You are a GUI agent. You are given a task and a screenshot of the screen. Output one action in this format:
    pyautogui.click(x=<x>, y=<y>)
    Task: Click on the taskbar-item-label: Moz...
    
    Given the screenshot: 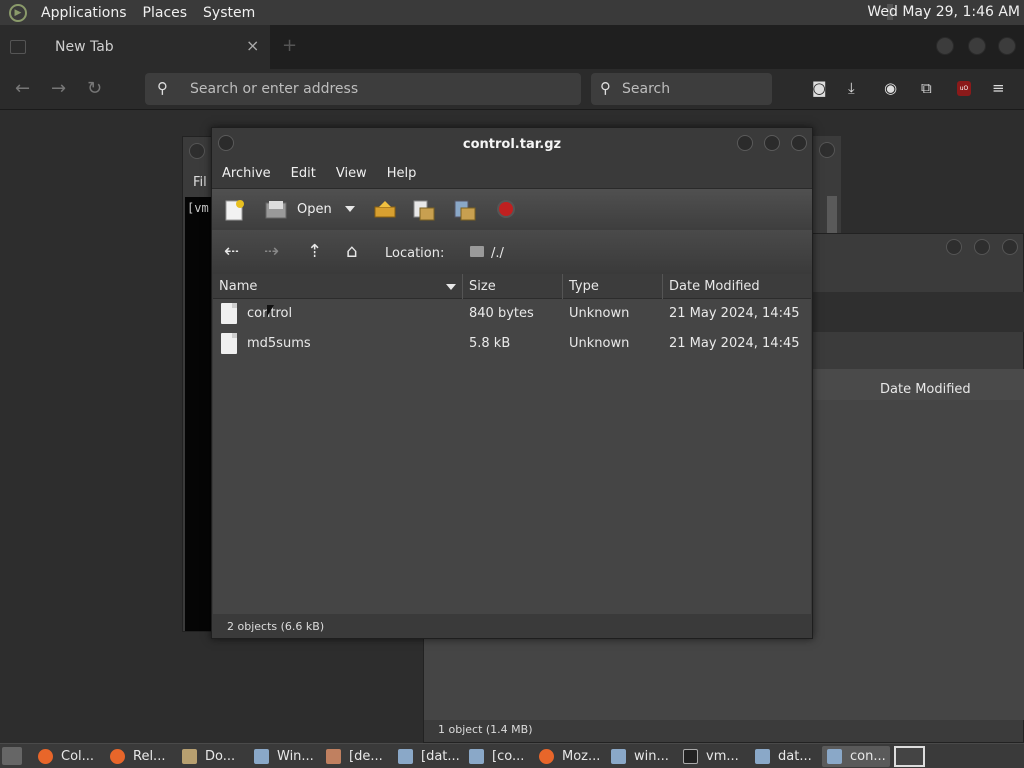 What is the action you would take?
    pyautogui.click(x=581, y=756)
    